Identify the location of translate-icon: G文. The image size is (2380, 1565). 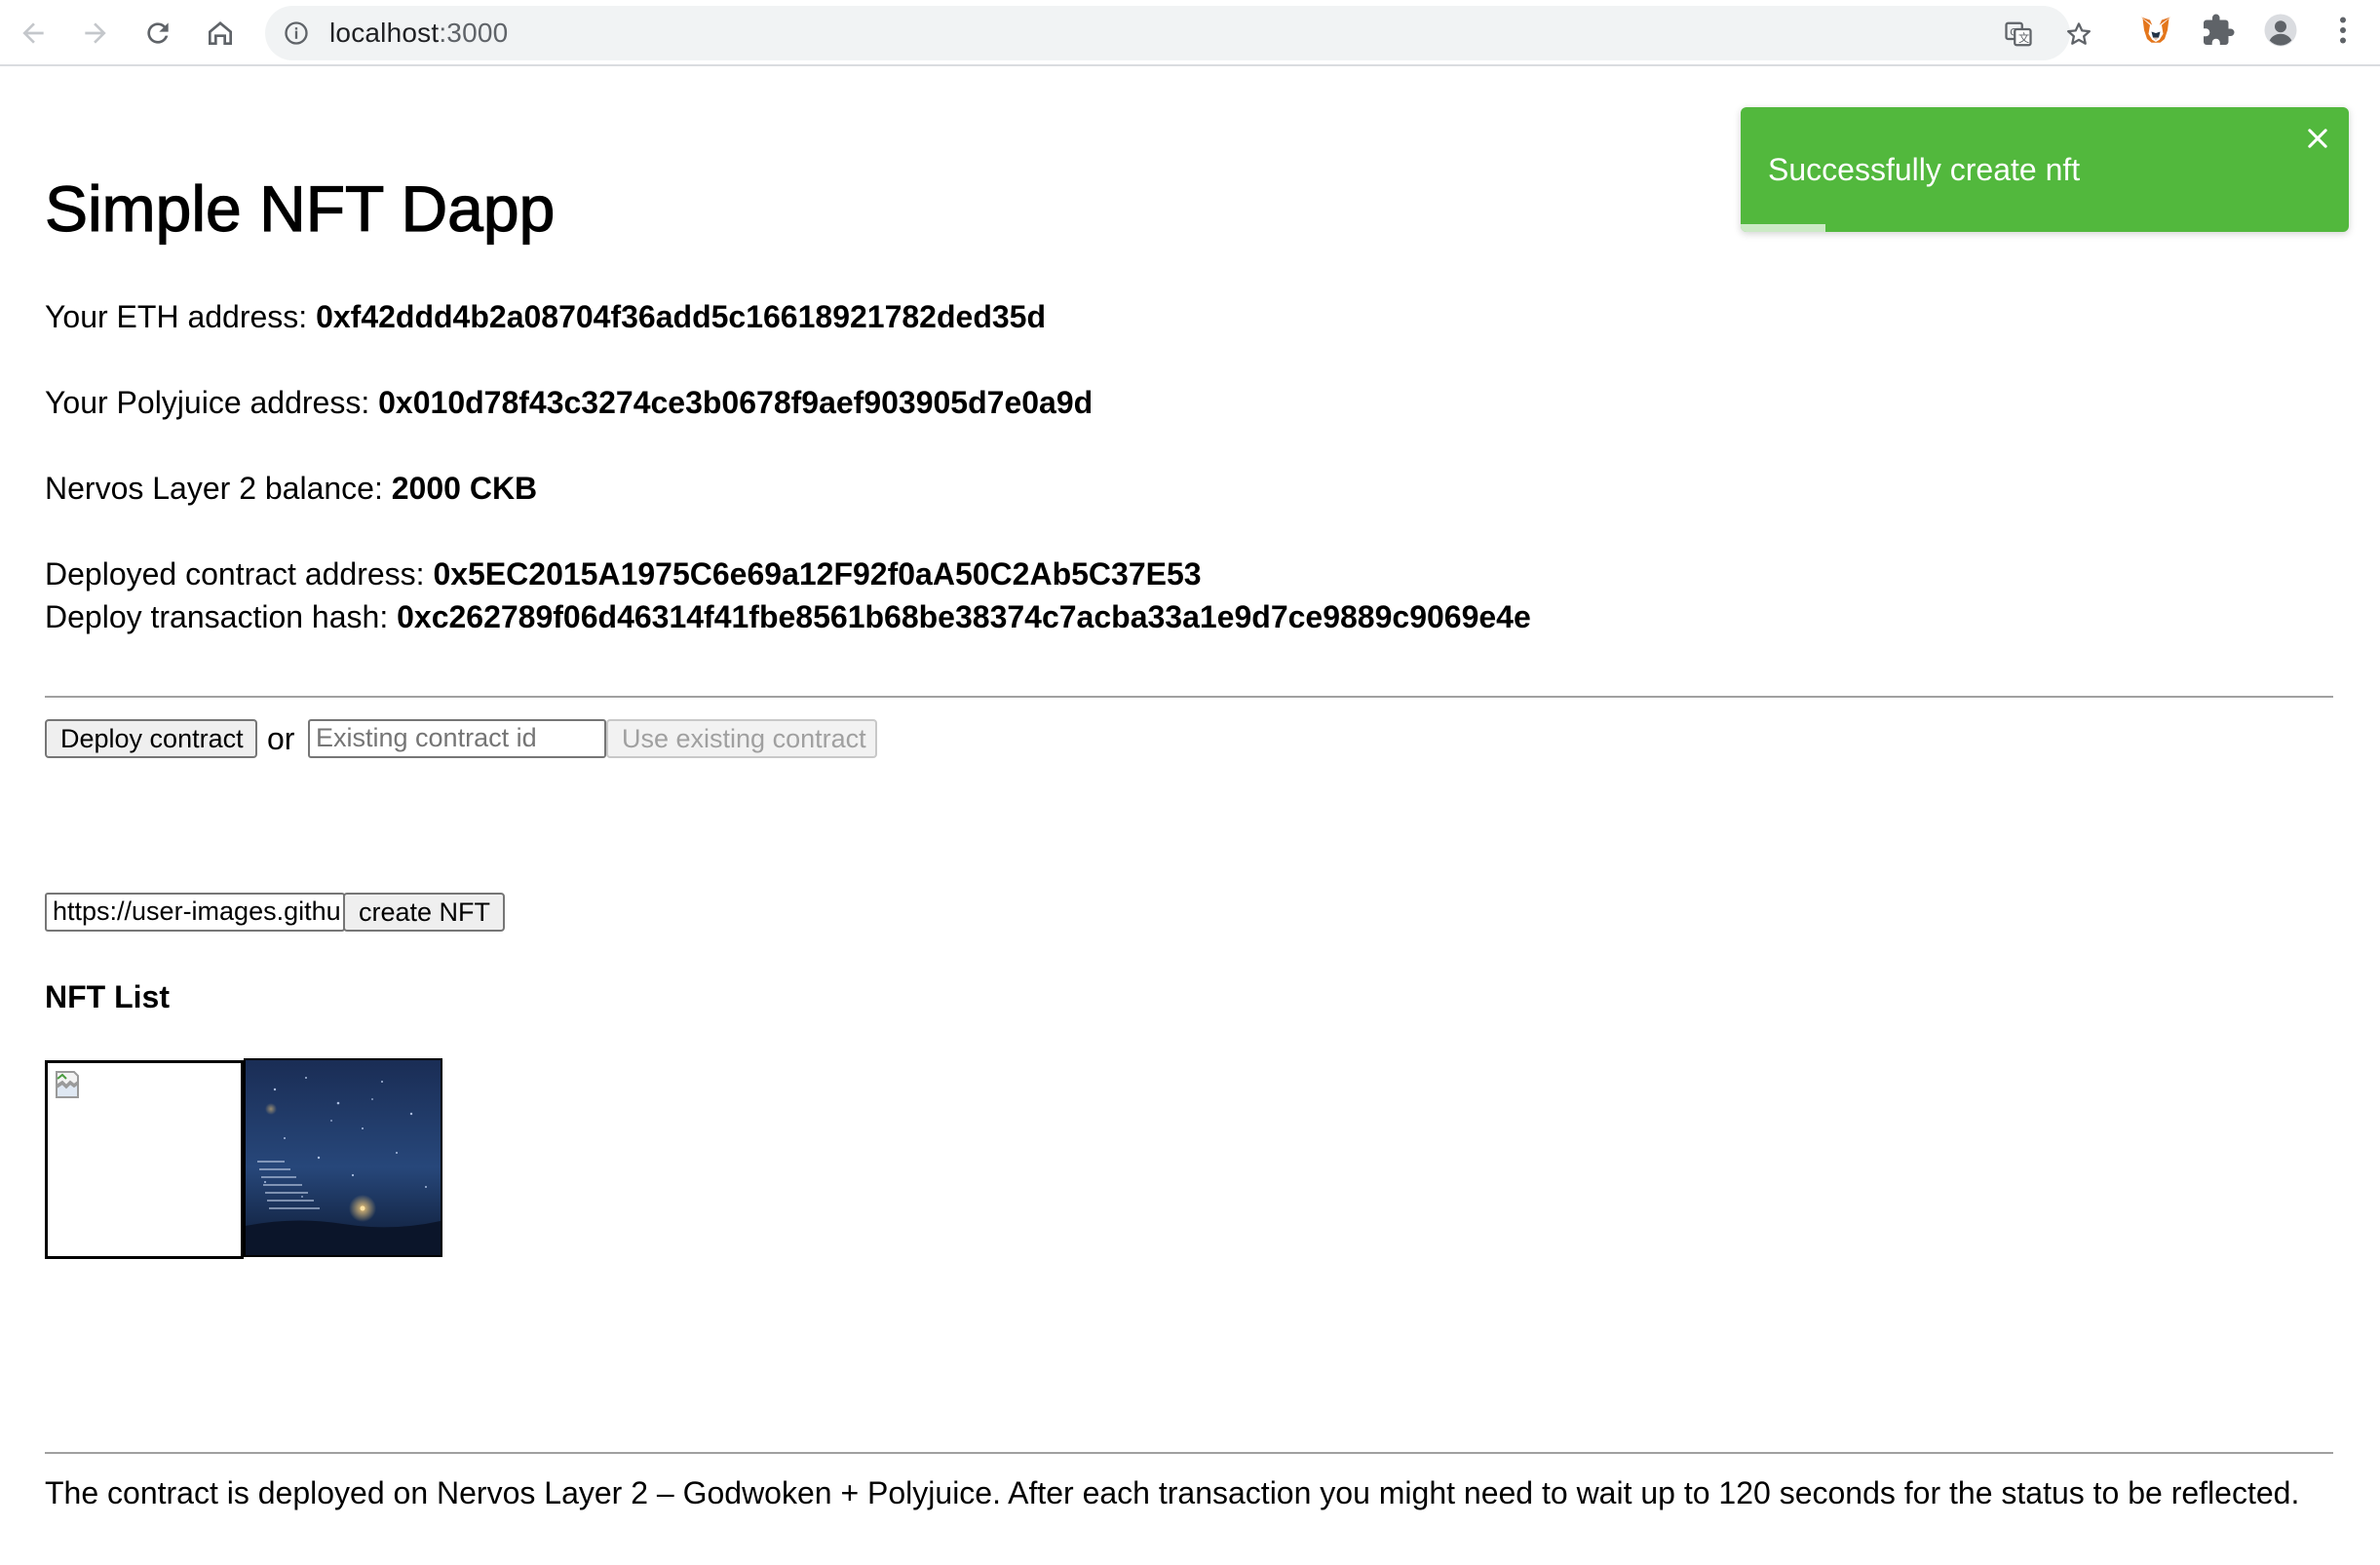
(2018, 34).